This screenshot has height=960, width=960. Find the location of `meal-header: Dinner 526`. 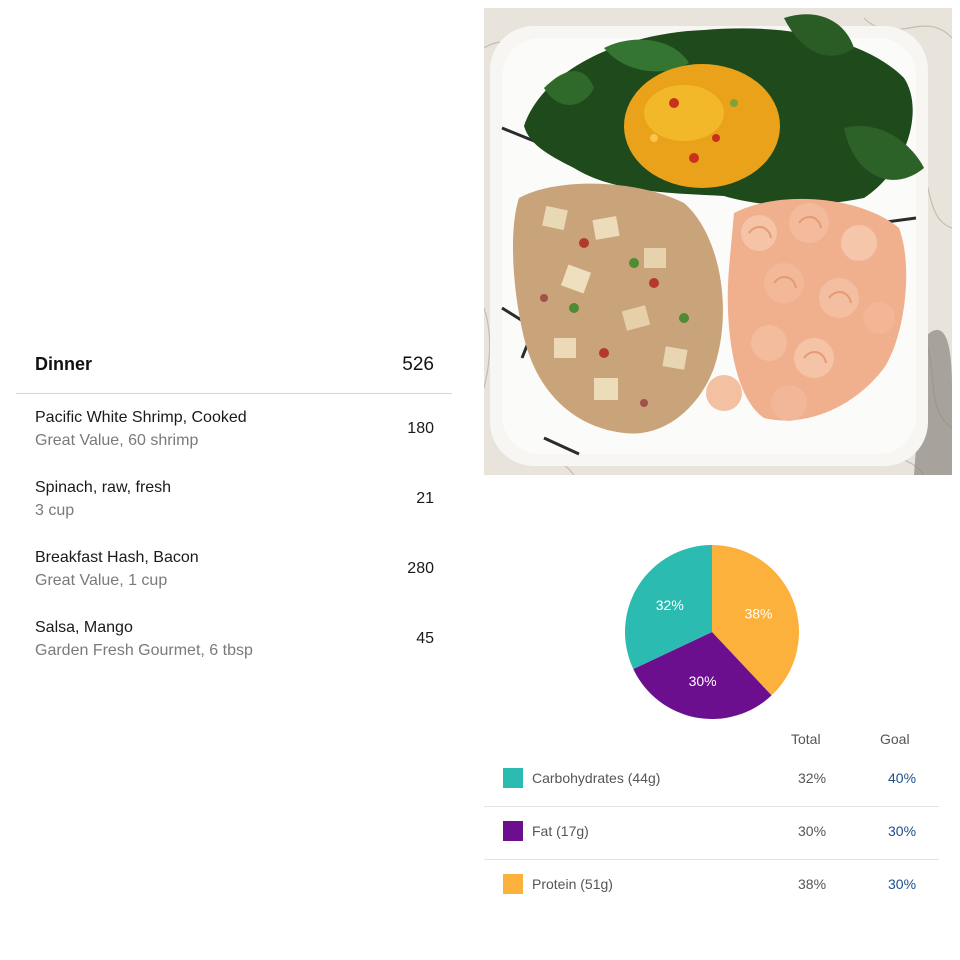

meal-header: Dinner 526 is located at coordinates (234, 365).